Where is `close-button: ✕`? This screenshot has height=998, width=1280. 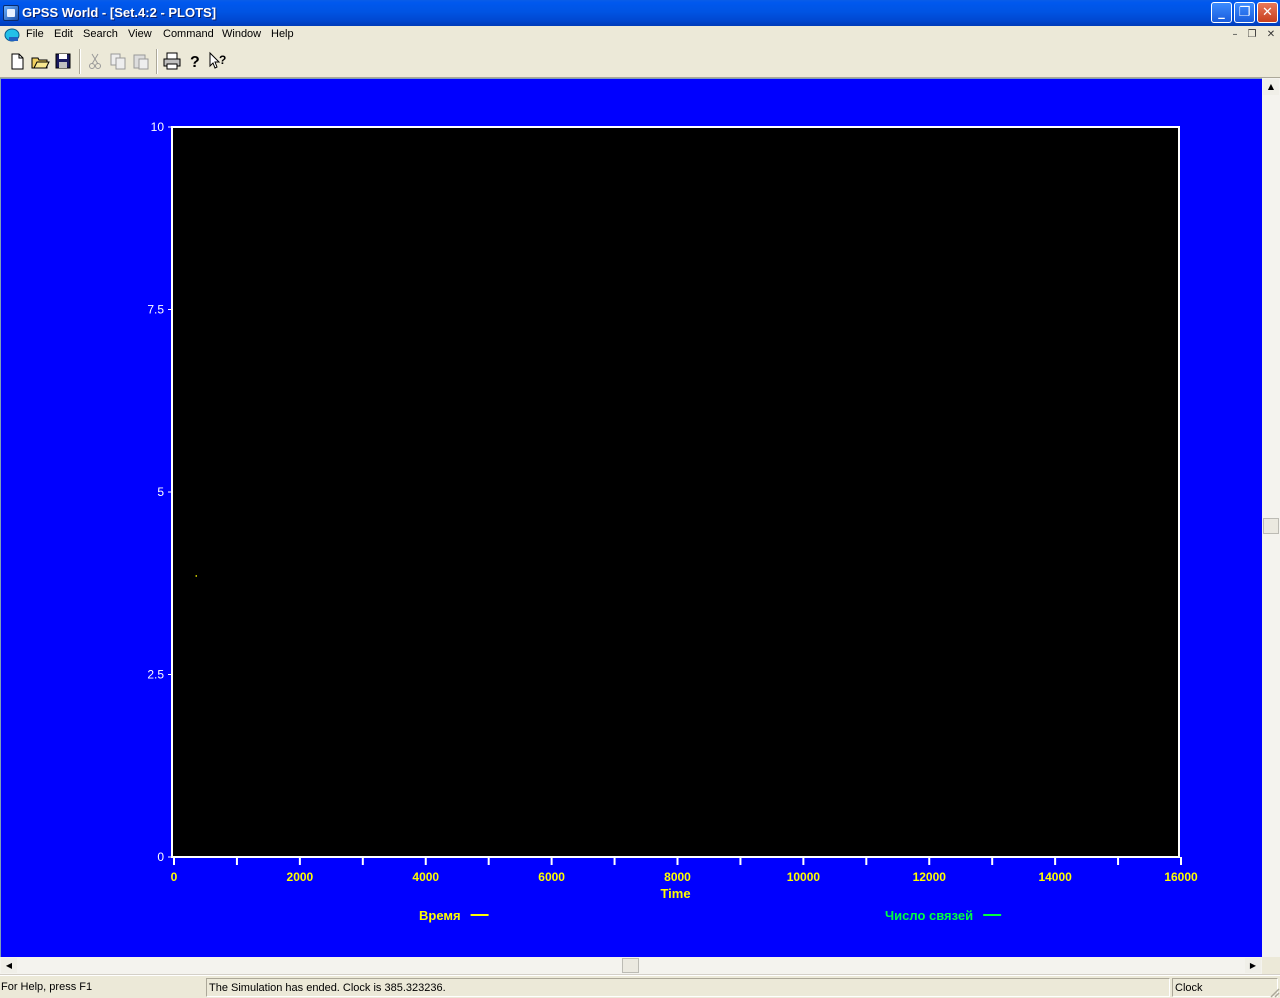
close-button: ✕ is located at coordinates (1267, 12).